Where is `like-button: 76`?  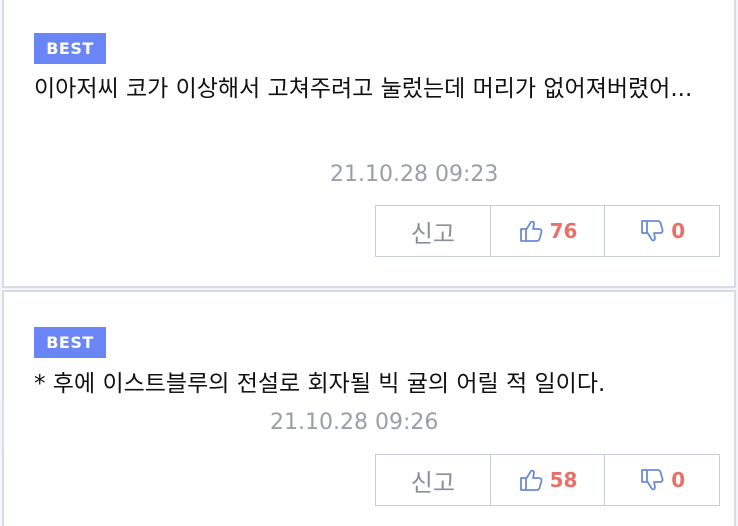
like-button: 76 is located at coordinates (547, 231).